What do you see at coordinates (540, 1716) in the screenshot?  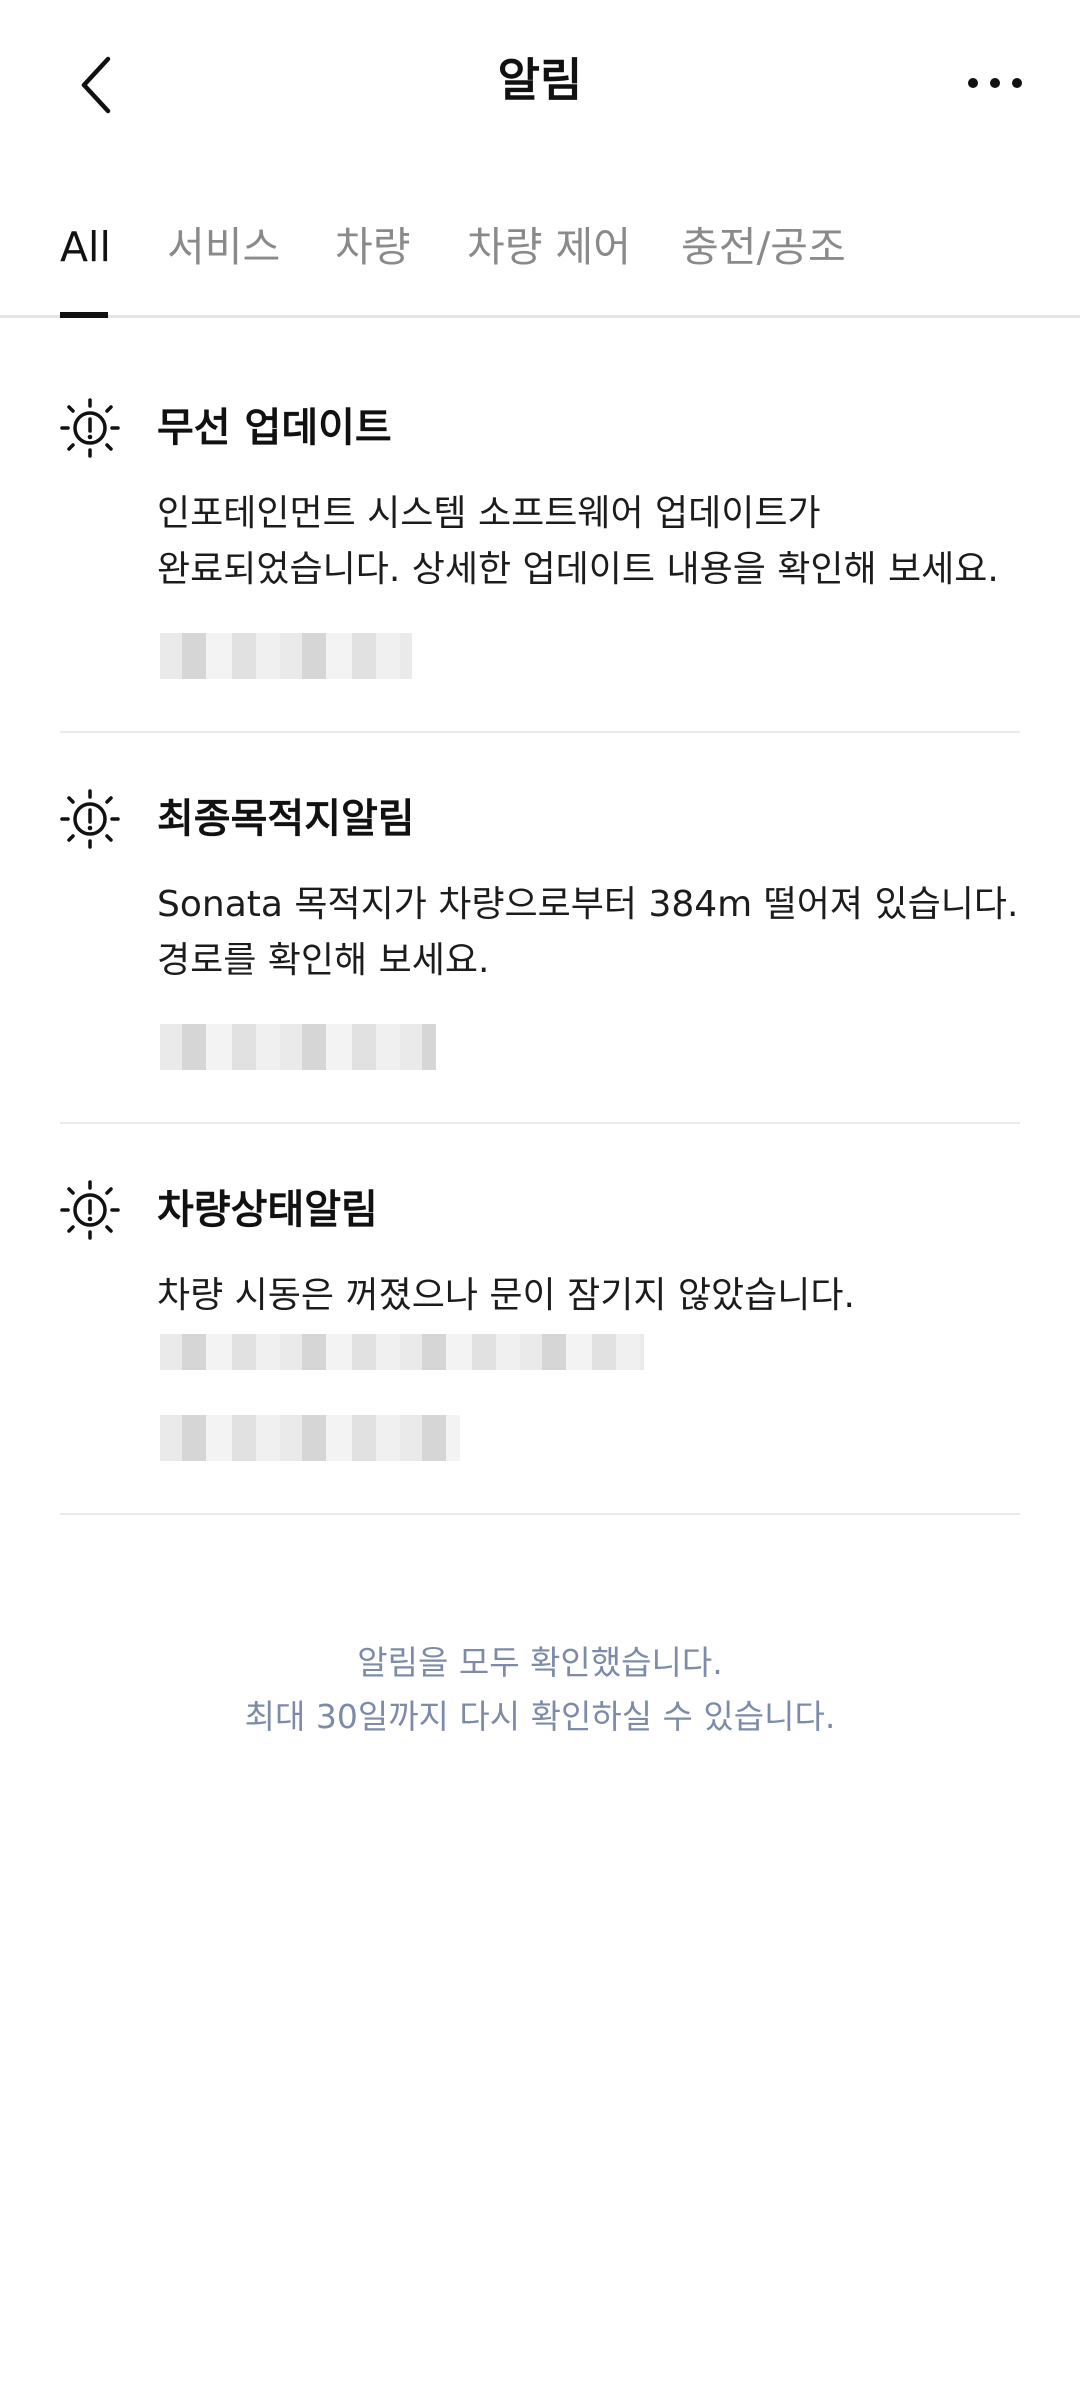 I see `all-read-message-line2: 최대 30일까지 다시 확인하실 수 있습니다.` at bounding box center [540, 1716].